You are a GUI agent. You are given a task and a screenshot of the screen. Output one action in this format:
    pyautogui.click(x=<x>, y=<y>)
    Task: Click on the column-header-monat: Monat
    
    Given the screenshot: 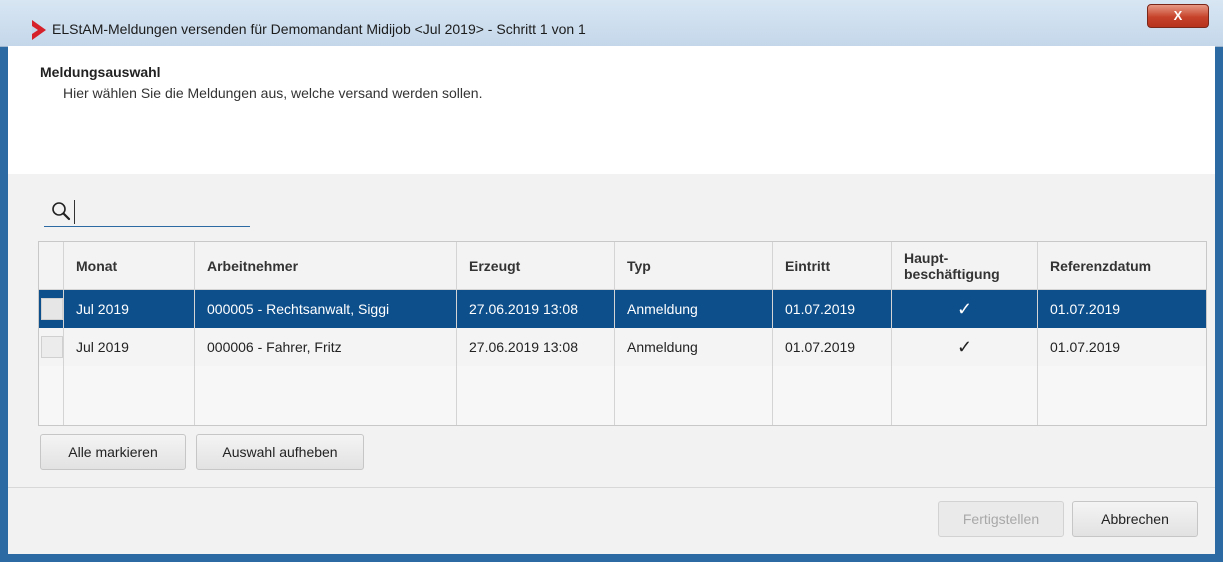 What is the action you would take?
    pyautogui.click(x=129, y=266)
    